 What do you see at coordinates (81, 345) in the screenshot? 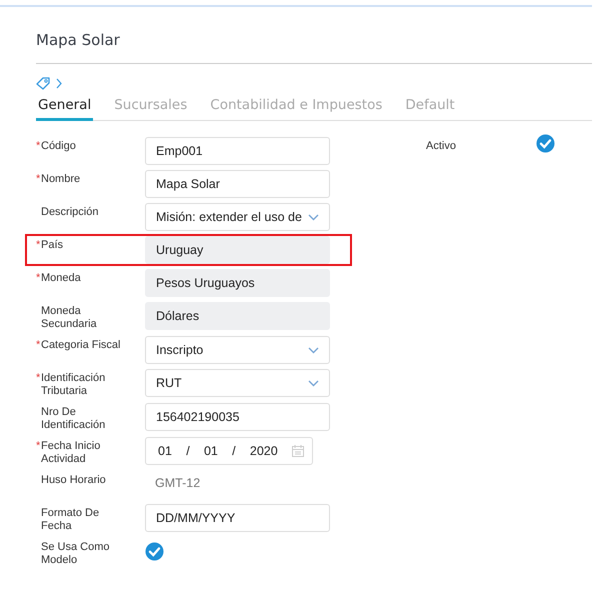
I see `field-label: Categoria Fiscal` at bounding box center [81, 345].